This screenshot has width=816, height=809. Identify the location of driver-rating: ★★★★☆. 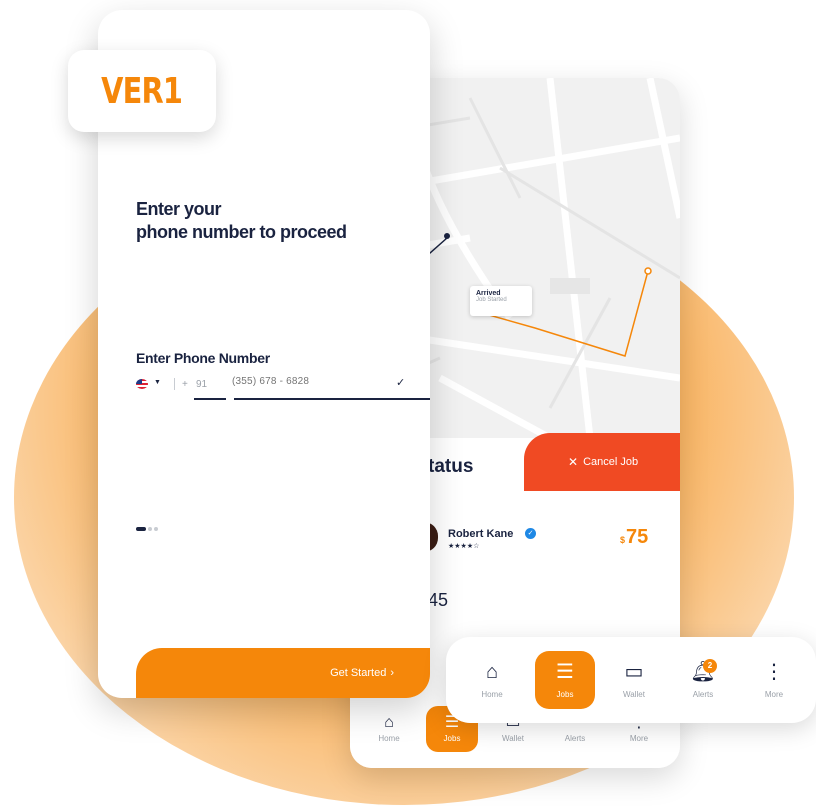
(464, 546).